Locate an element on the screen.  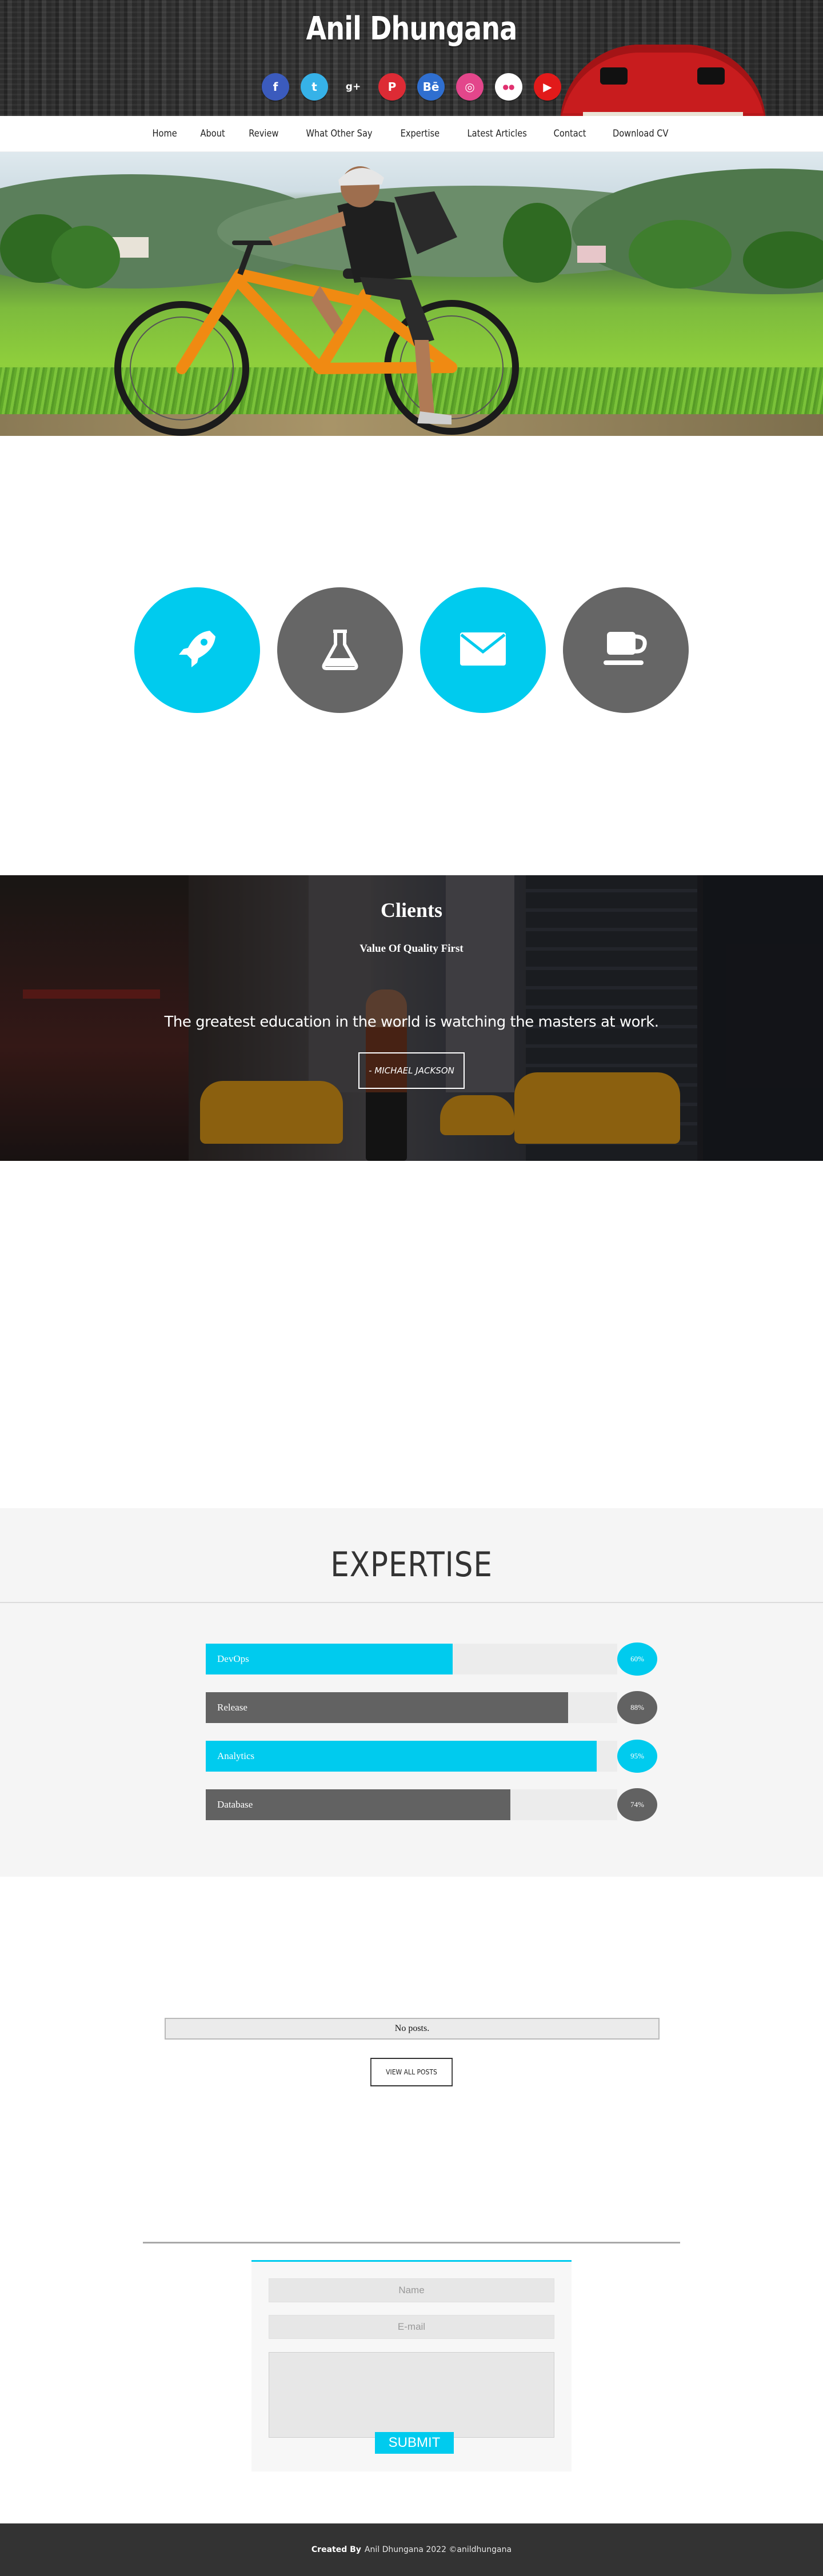
rocket-icon is located at coordinates (197, 650).